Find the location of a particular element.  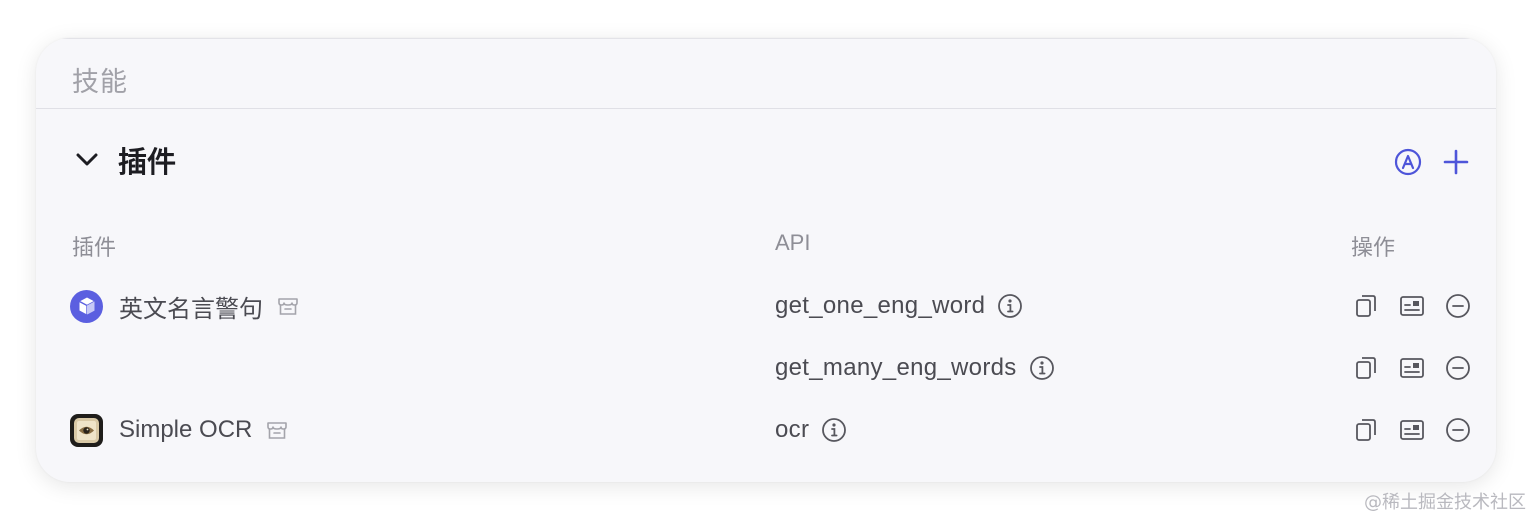

plugins-header-actions is located at coordinates (1432, 162).